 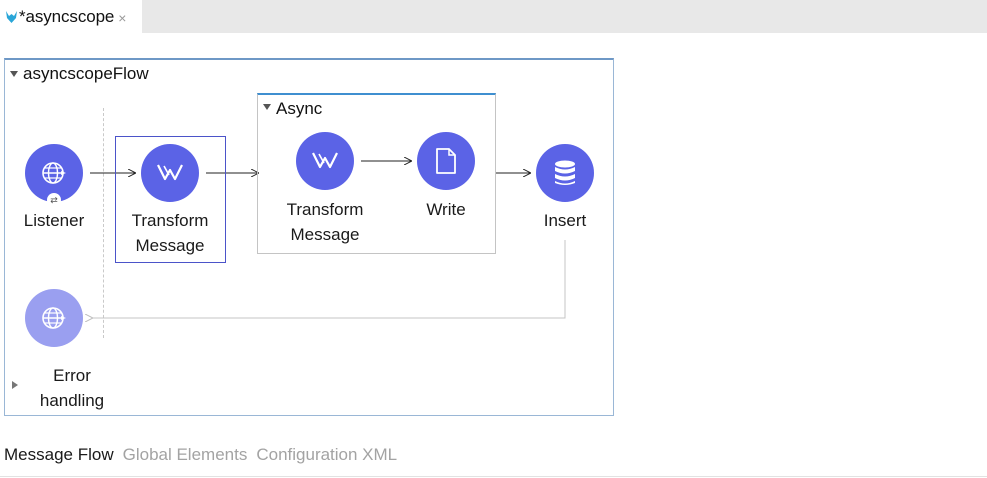 I want to click on async-transform-message-node, so click(x=325, y=161).